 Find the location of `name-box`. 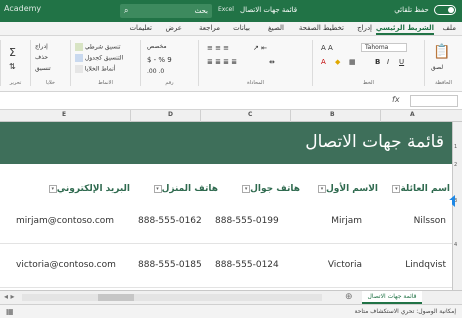

name-box is located at coordinates (434, 101).